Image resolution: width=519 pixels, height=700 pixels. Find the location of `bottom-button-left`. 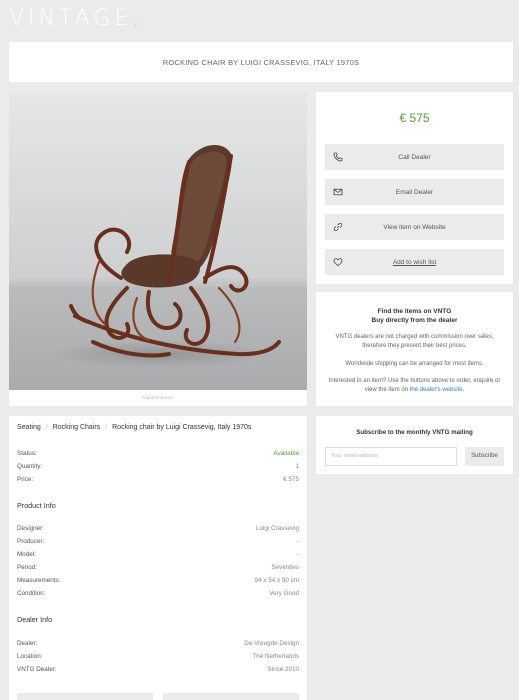

bottom-button-left is located at coordinates (85, 696).